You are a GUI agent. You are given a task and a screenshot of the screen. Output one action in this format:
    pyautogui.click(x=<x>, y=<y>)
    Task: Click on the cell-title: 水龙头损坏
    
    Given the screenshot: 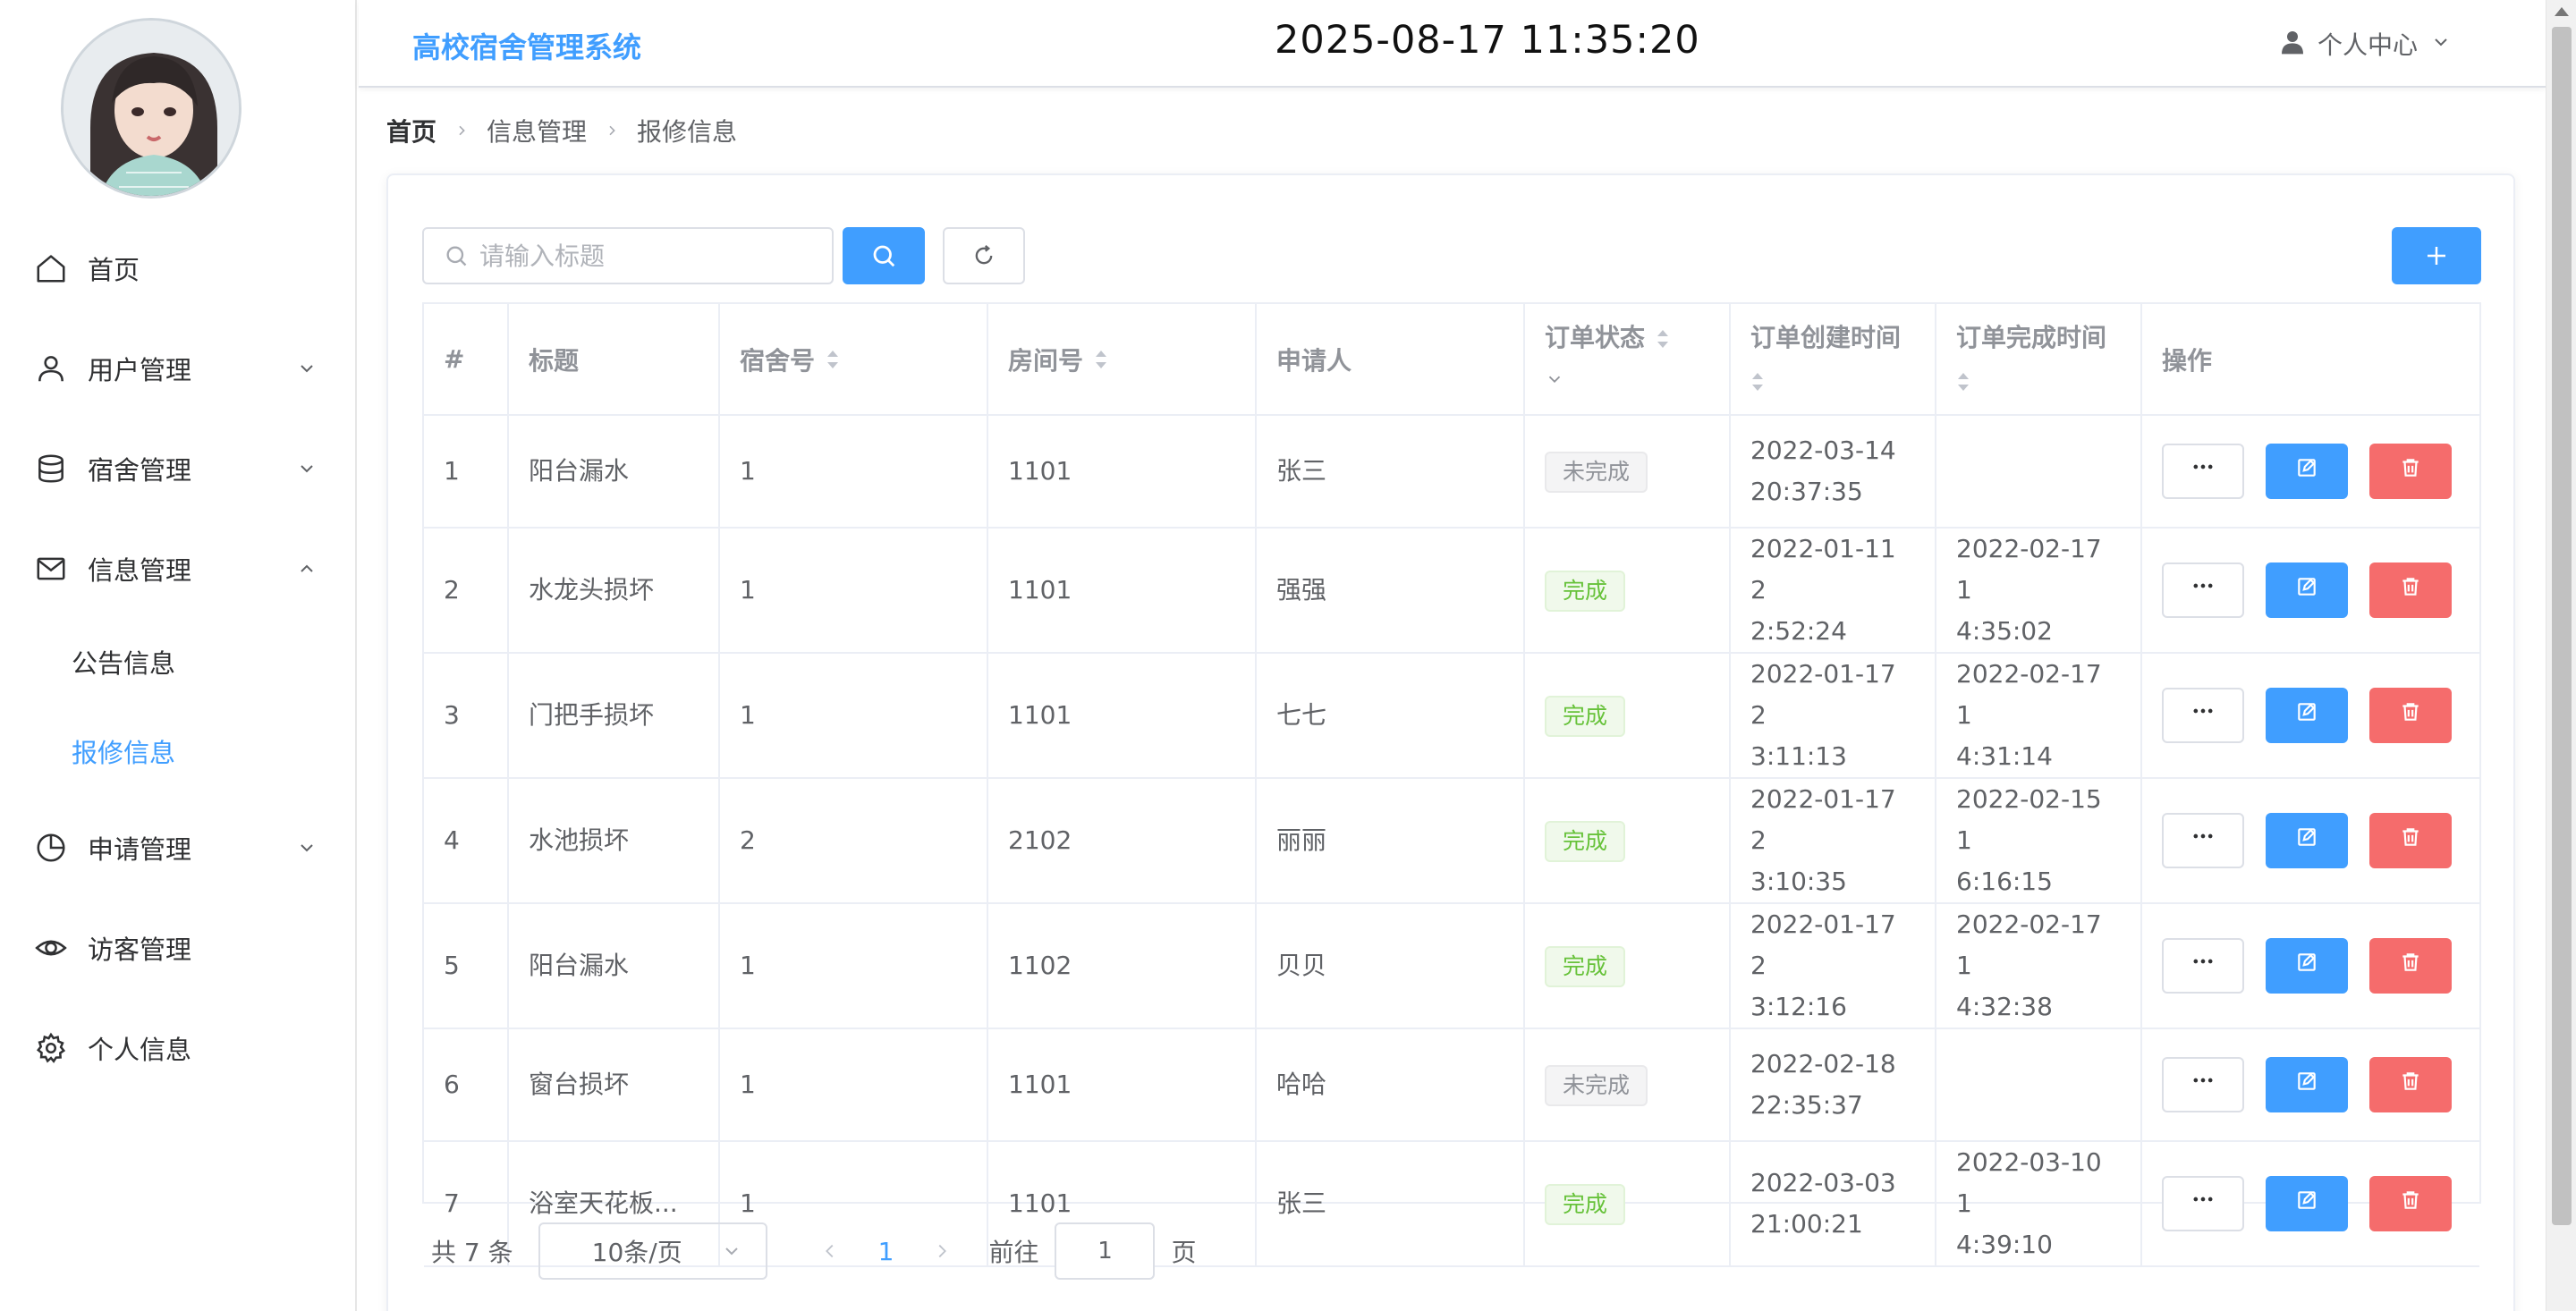 What is the action you would take?
    pyautogui.click(x=614, y=591)
    